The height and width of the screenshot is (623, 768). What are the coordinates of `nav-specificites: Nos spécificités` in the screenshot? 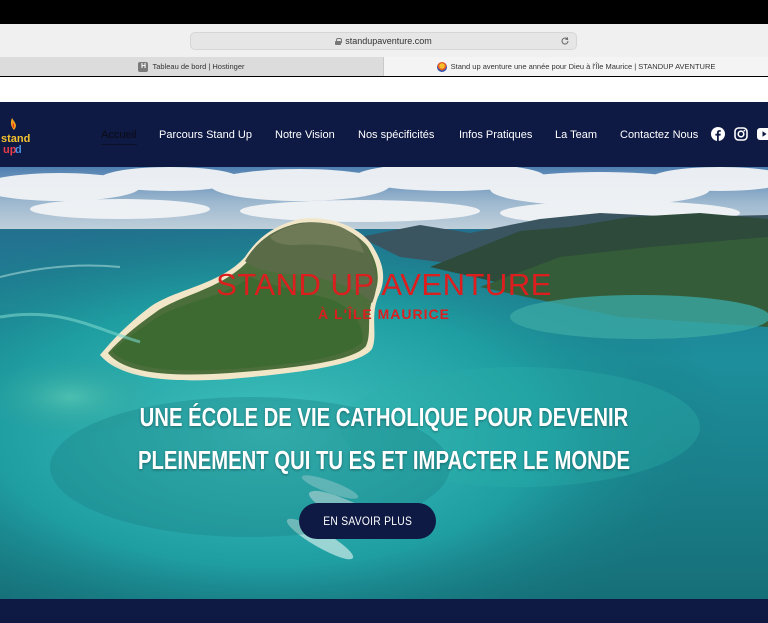 It's located at (396, 135).